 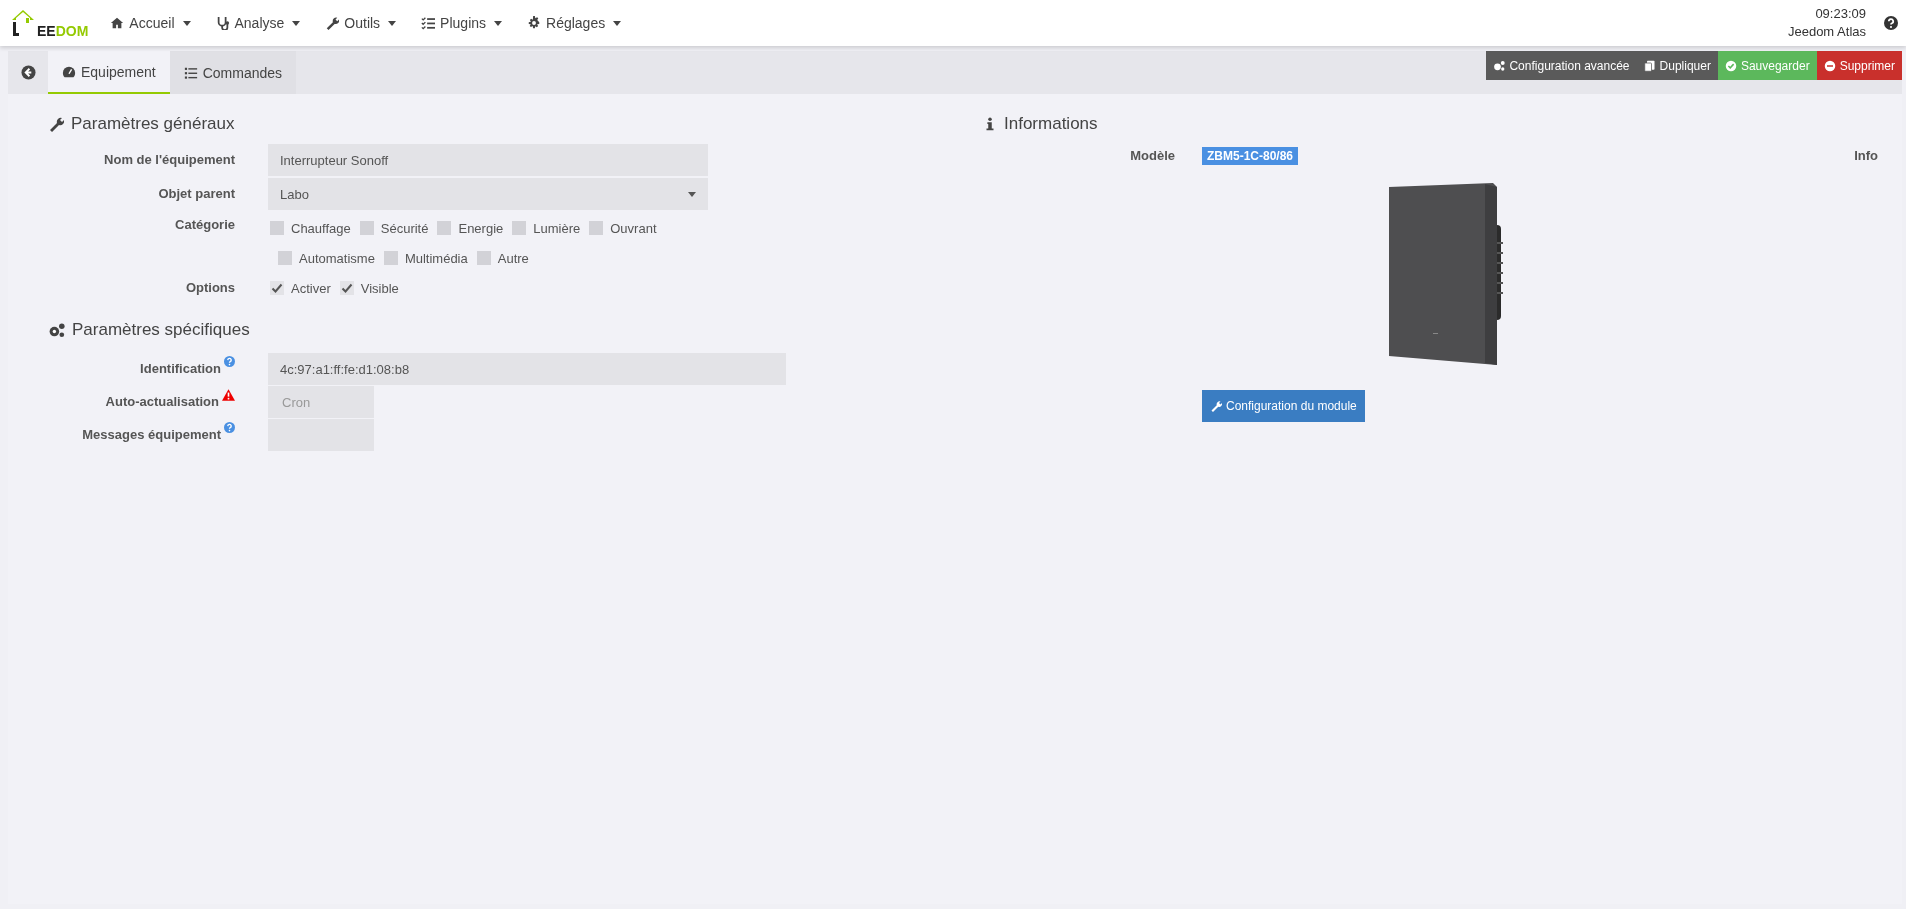 I want to click on input-field: 4c:97:a1:ff:fe:d1:08:b8, so click(x=527, y=369).